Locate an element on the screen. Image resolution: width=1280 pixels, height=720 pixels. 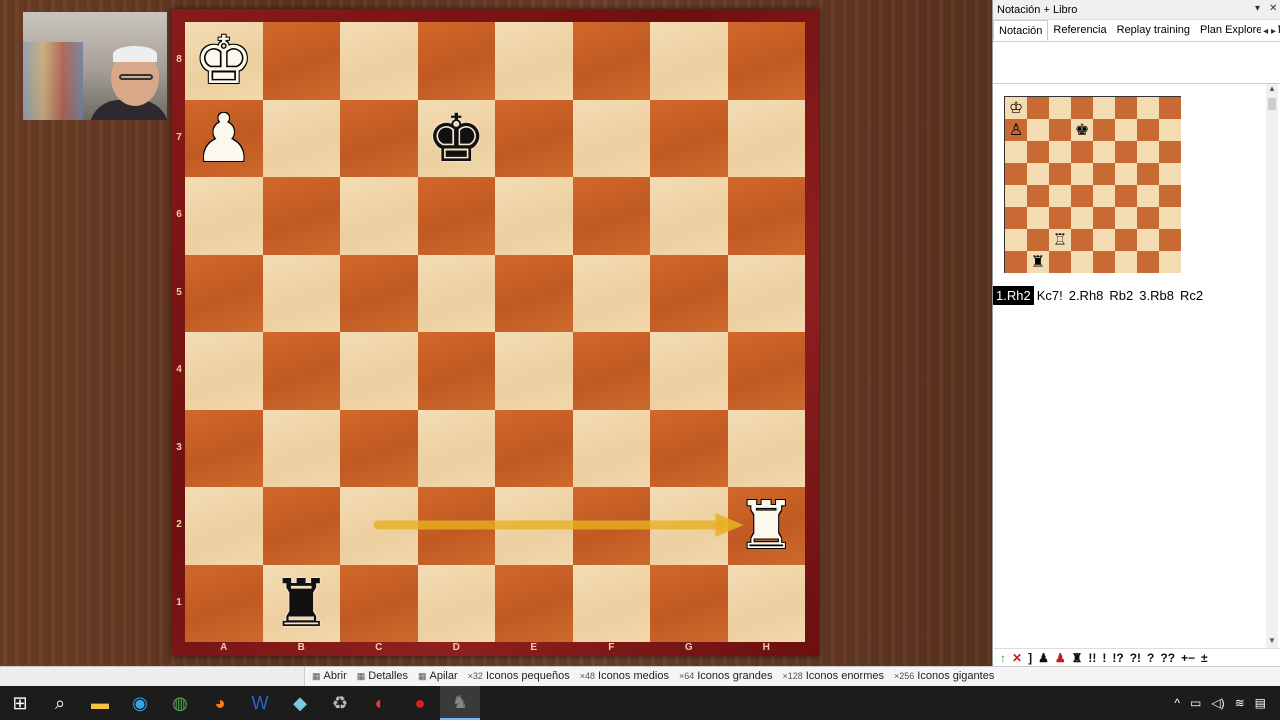
square-h7 is located at coordinates (766, 138).